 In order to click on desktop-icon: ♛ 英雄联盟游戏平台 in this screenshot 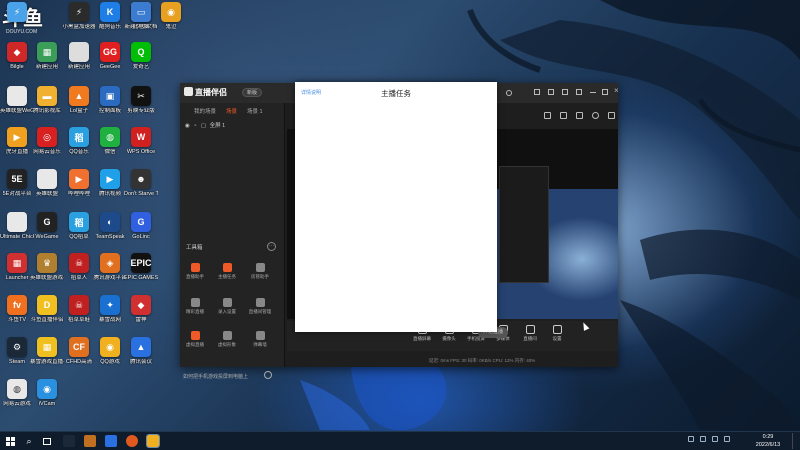, I will do `click(47, 267)`.